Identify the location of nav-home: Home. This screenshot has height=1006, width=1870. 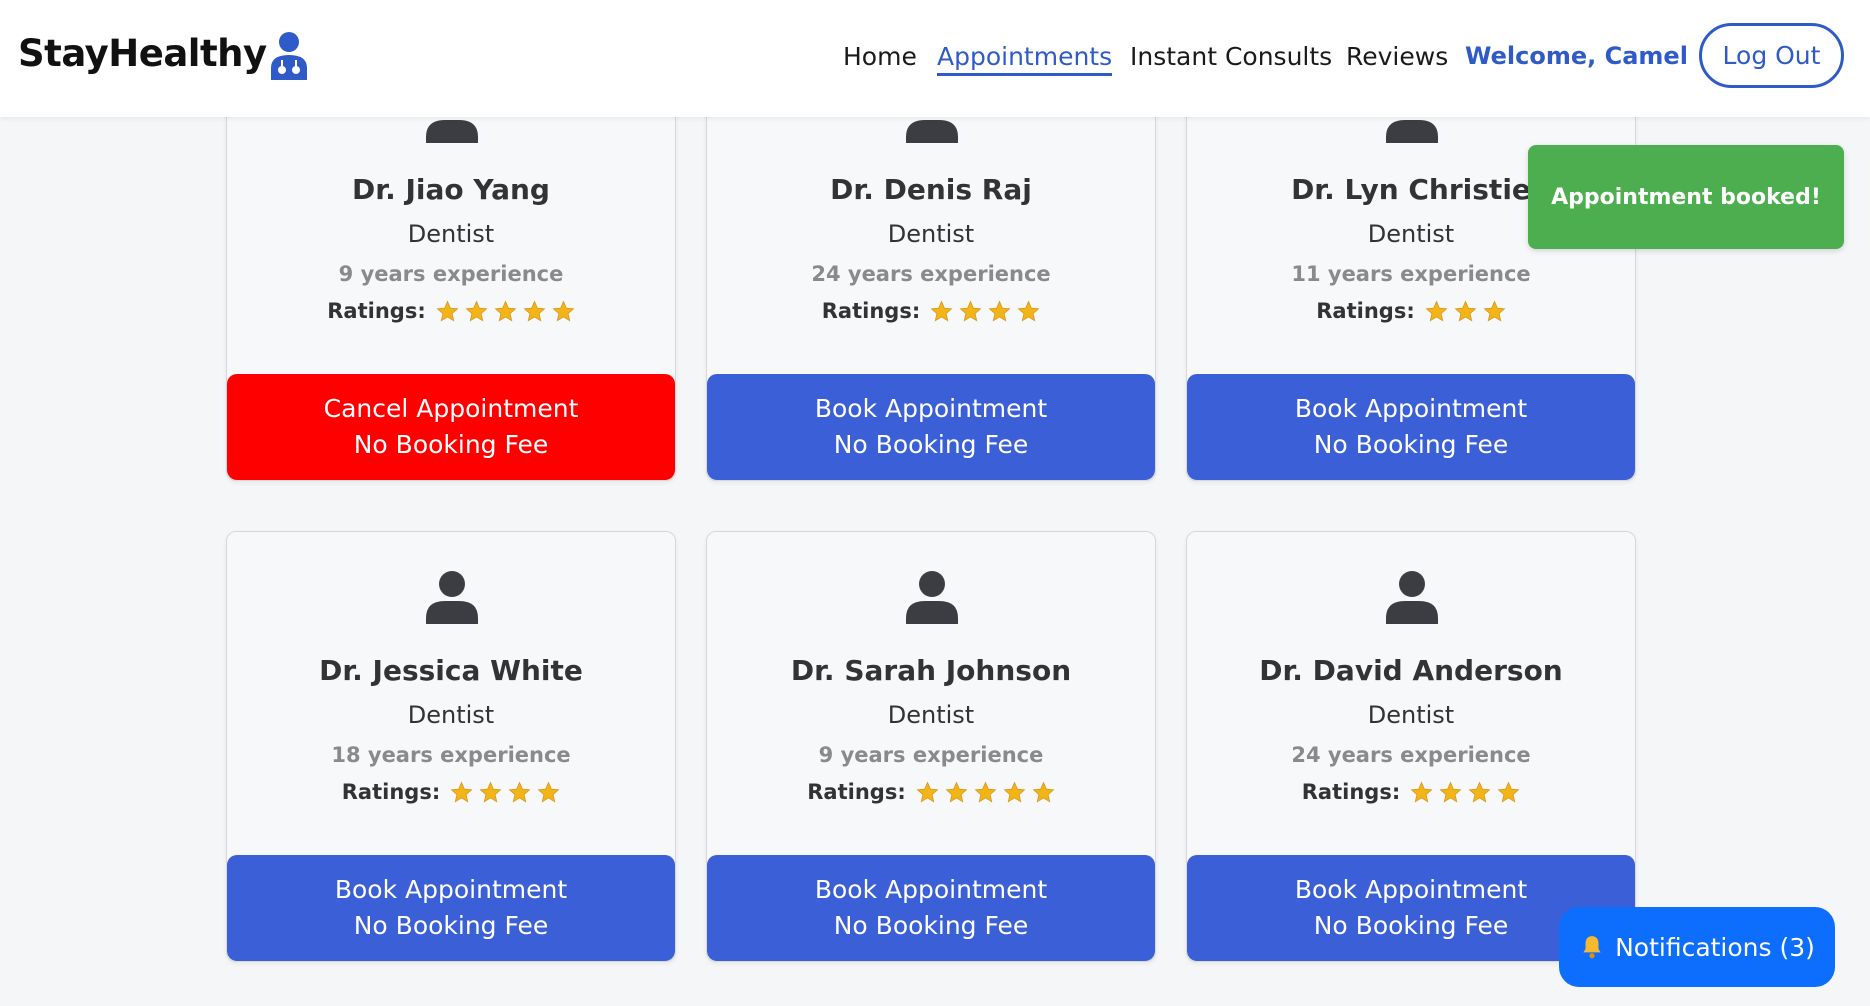
(880, 56).